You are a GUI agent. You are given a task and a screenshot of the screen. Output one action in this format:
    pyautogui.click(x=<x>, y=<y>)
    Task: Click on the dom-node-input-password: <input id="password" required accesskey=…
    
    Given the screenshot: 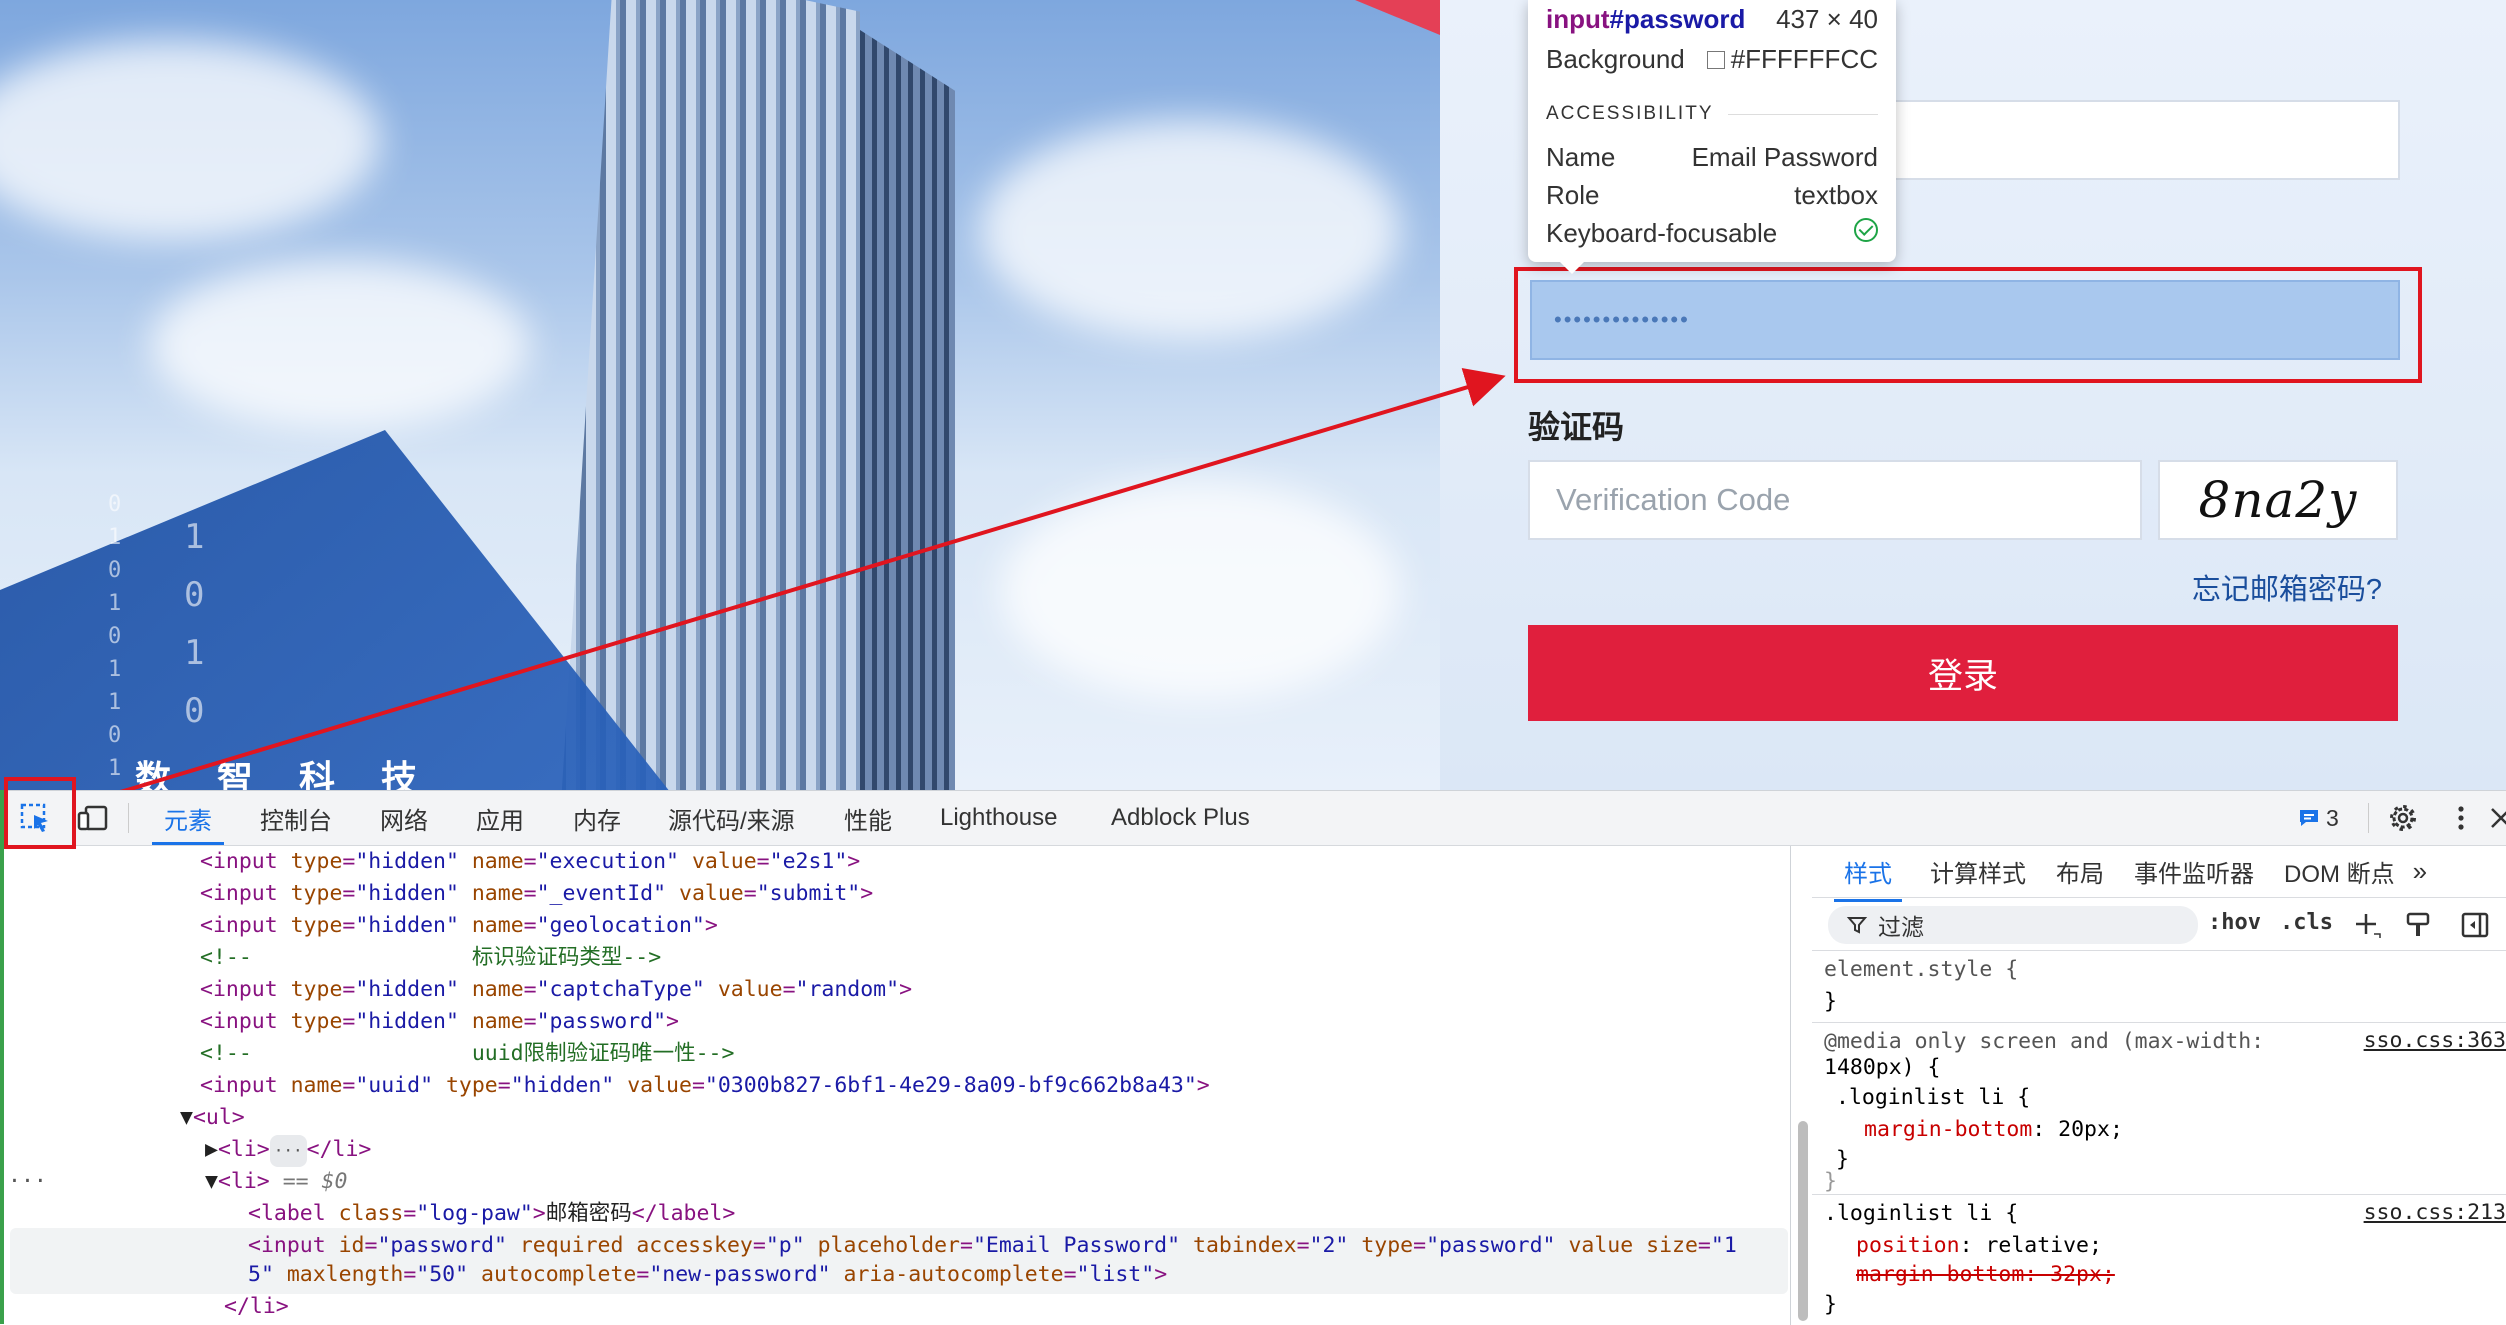 What is the action you would take?
    pyautogui.click(x=992, y=1246)
    